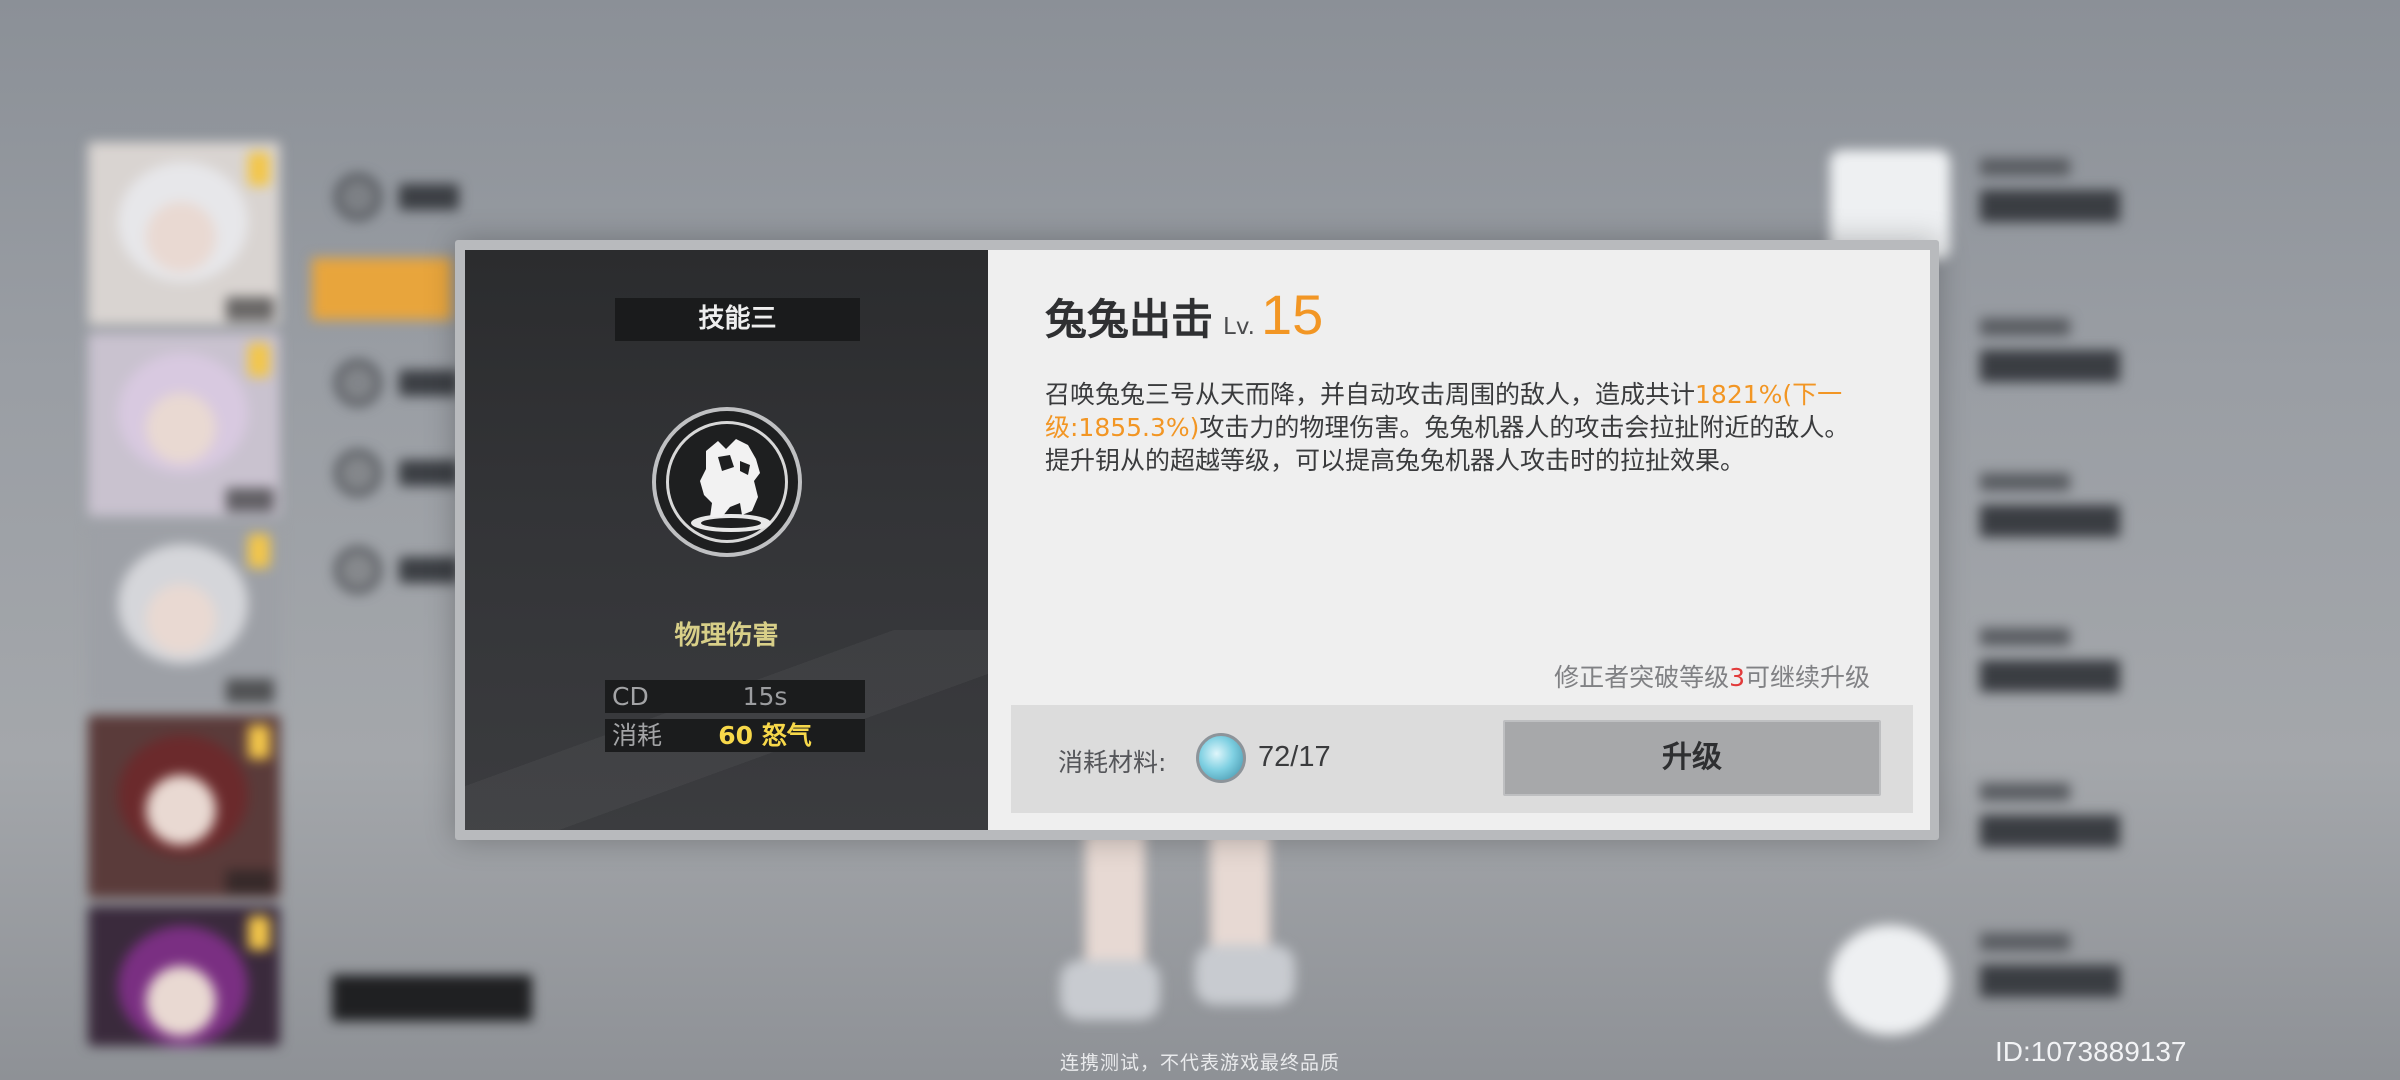  Describe the element at coordinates (432, 998) in the screenshot. I see `filter-all-button` at that location.